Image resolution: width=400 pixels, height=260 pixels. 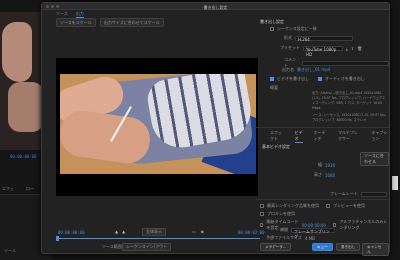 What do you see at coordinates (297, 28) in the screenshot?
I see `match-sequence-label: シーケンス設定に一致` at bounding box center [297, 28].